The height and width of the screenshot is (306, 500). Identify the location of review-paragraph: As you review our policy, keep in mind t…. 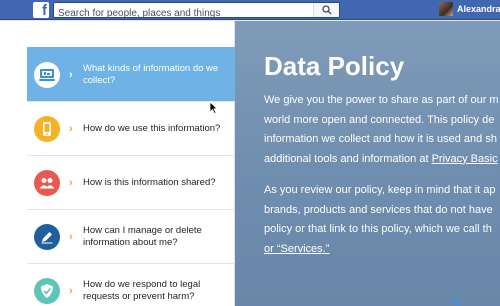
(382, 220).